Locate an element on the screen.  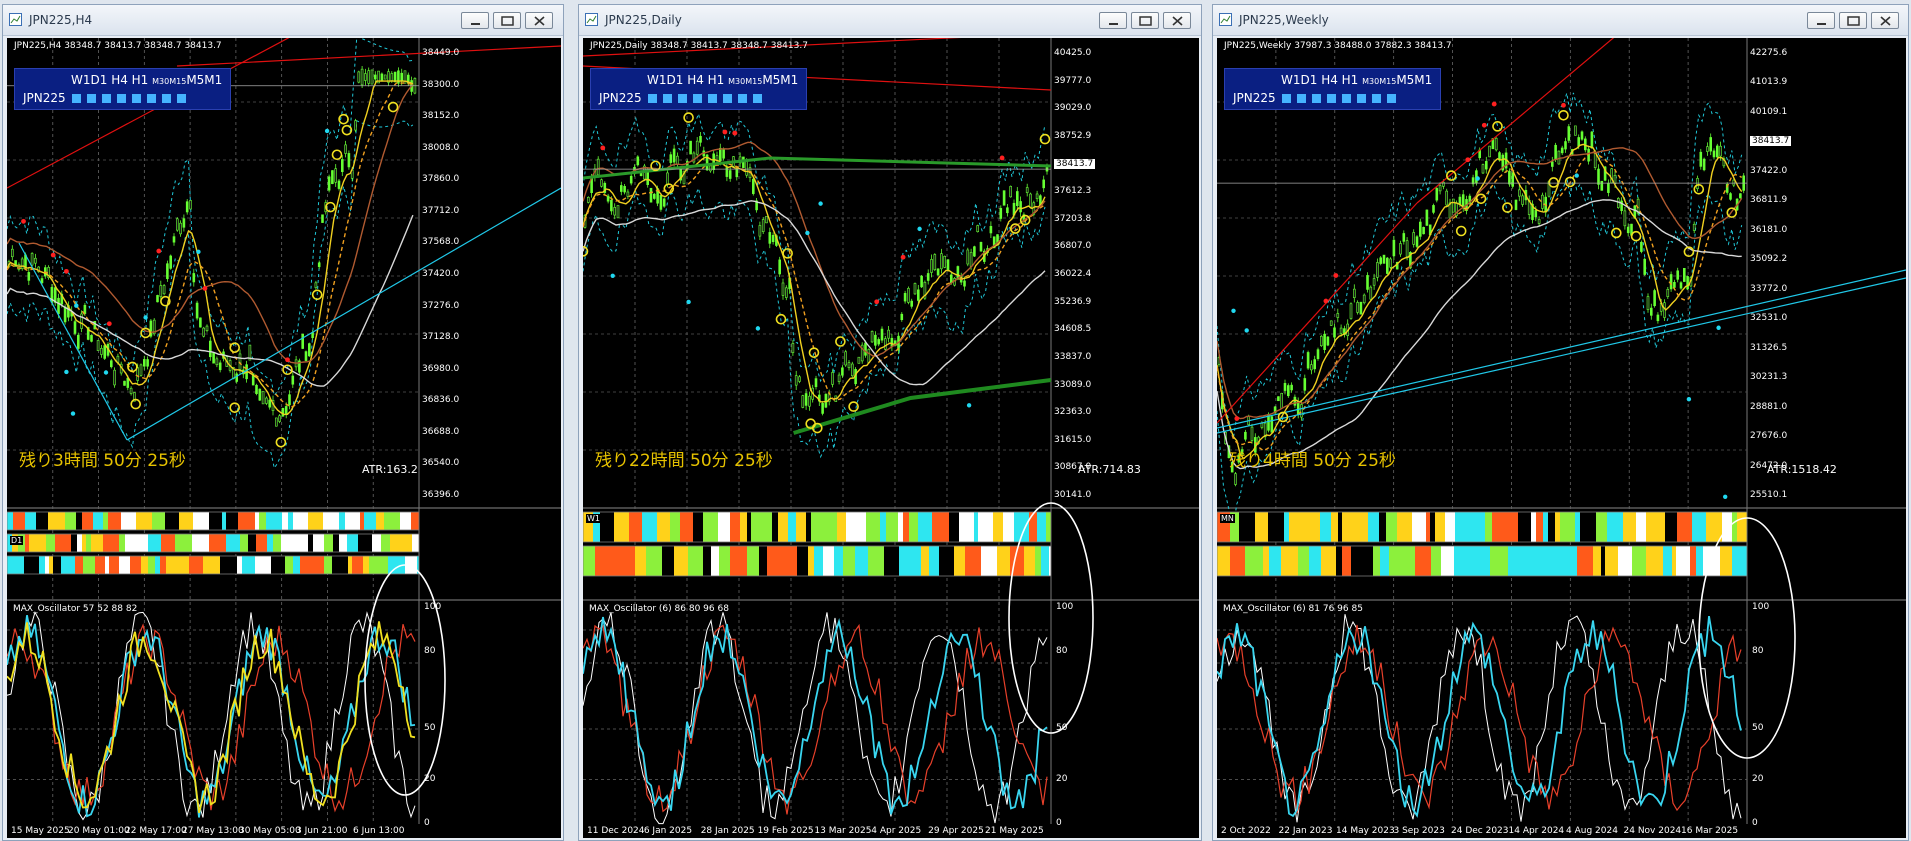
price-axis-label: 37203.8 is located at coordinates (1073, 218).